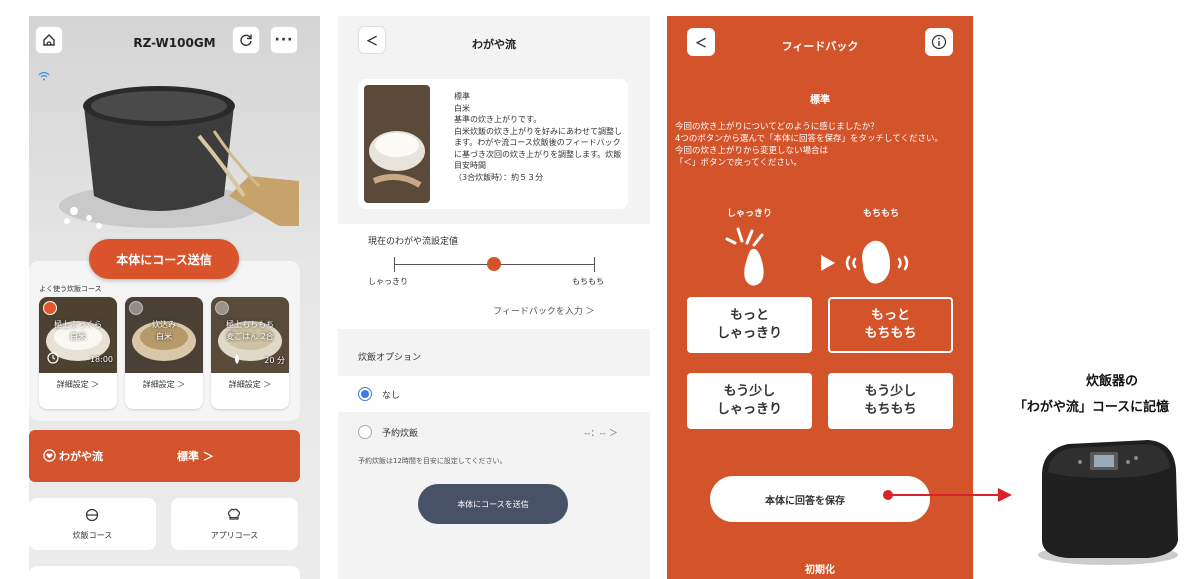 The height and width of the screenshot is (579, 1199). Describe the element at coordinates (544, 310) in the screenshot. I see `feedback-link: フィードバックを入力 ＞` at that location.